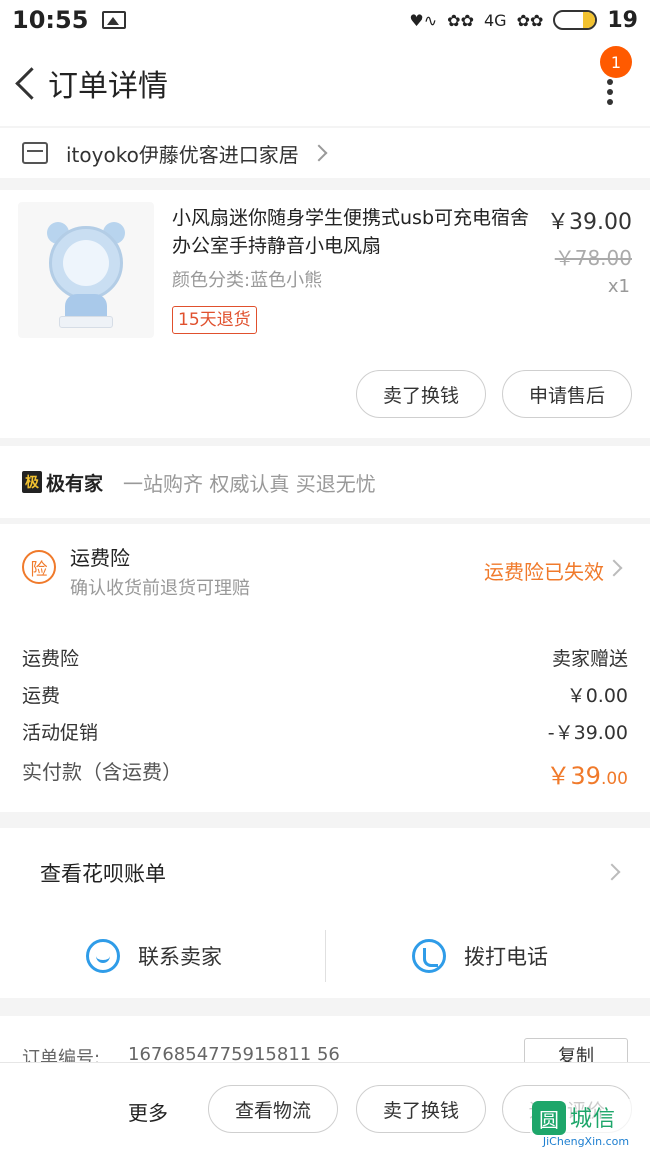 This screenshot has height=1155, width=650. What do you see at coordinates (530, 20) in the screenshot?
I see `signal-icon-2: ✿✿` at bounding box center [530, 20].